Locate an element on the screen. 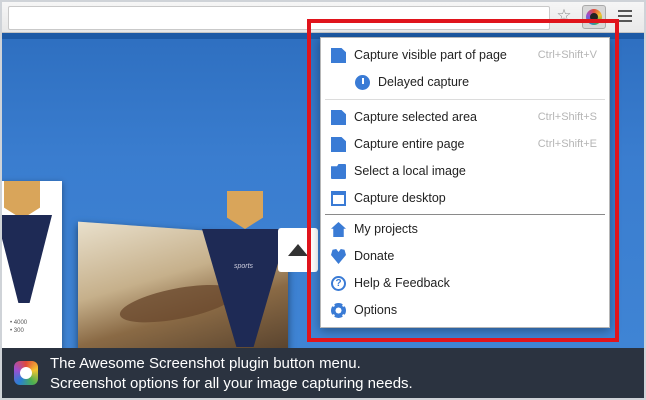  stat-line: • 4000 is located at coordinates (19, 323).